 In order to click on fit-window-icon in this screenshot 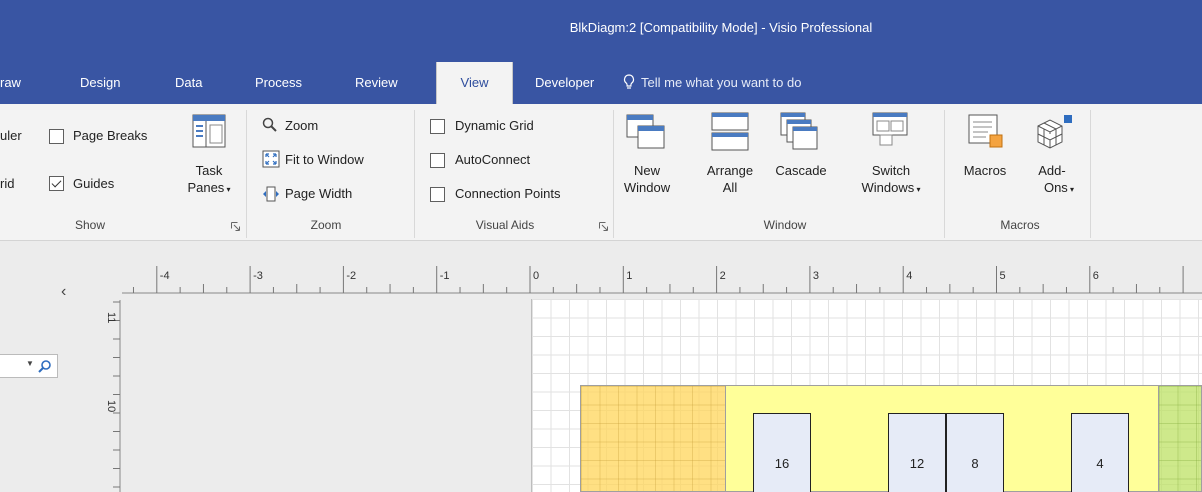, I will do `click(271, 159)`.